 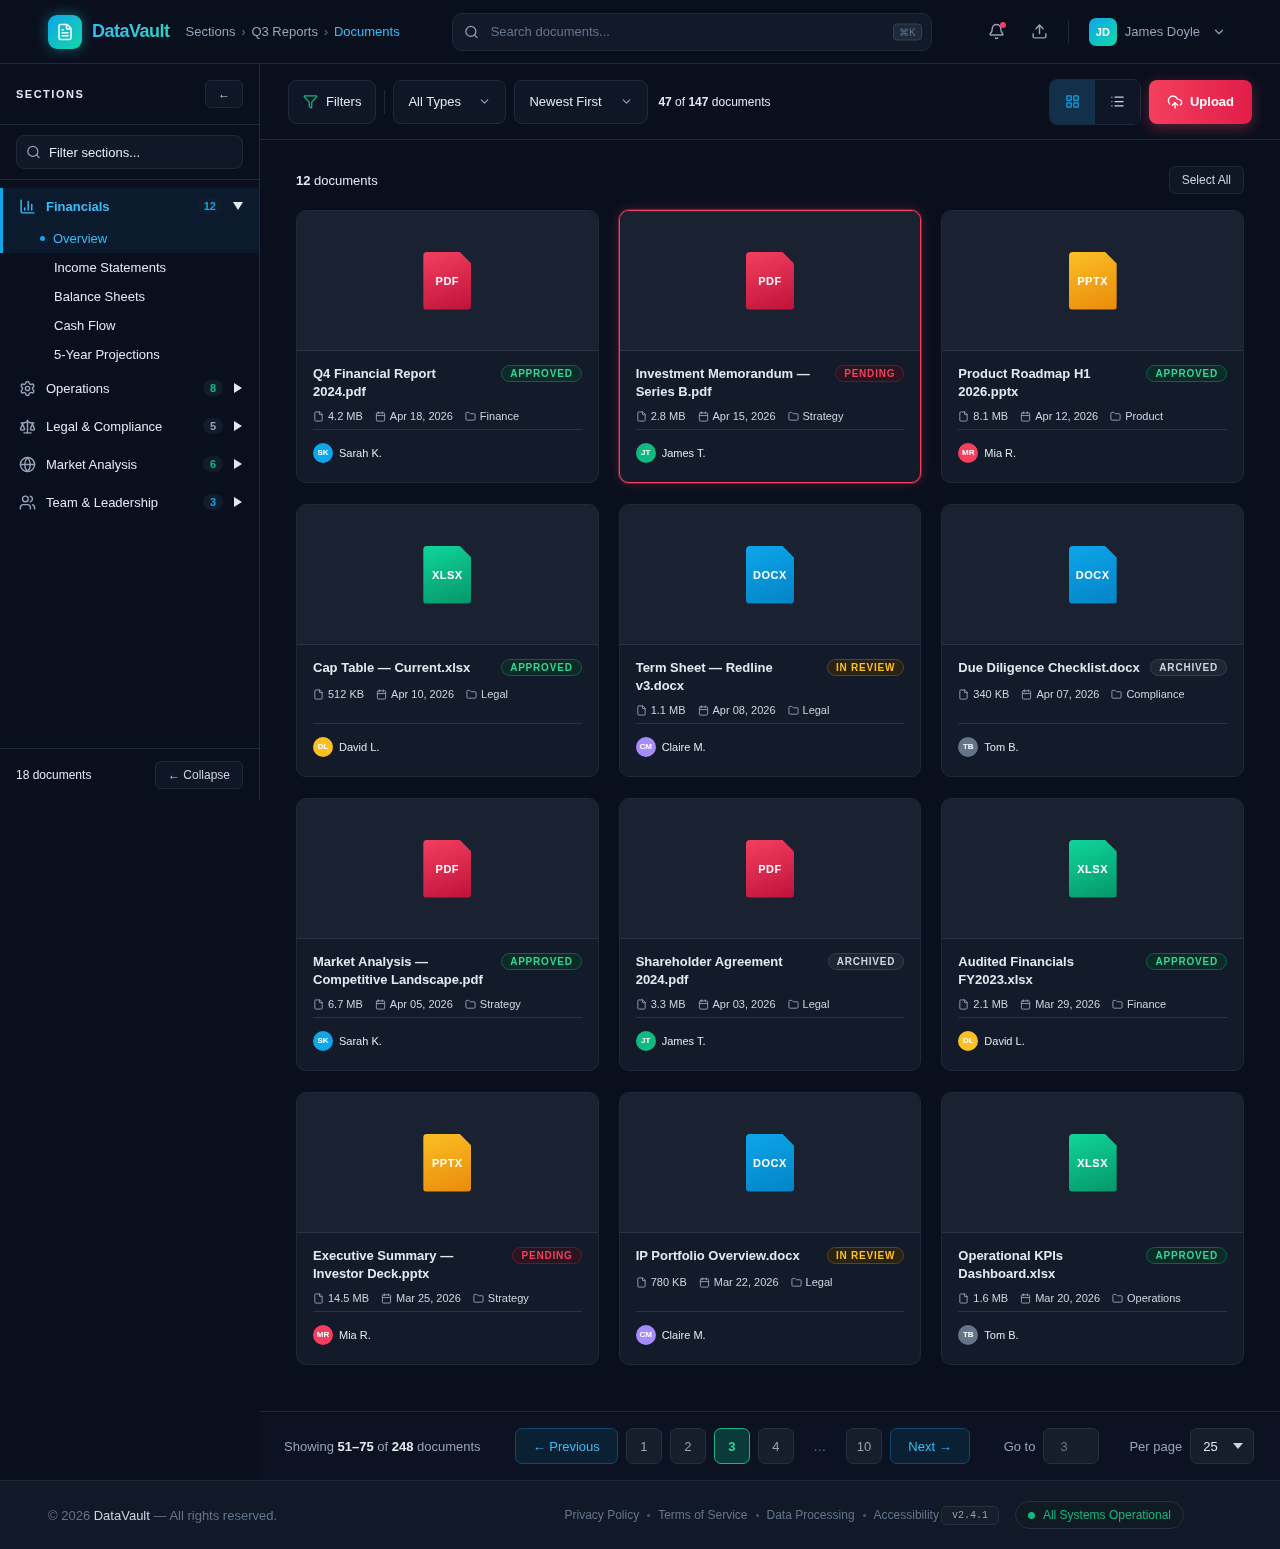 What do you see at coordinates (668, 1282) in the screenshot?
I see `file-size: 780 KB` at bounding box center [668, 1282].